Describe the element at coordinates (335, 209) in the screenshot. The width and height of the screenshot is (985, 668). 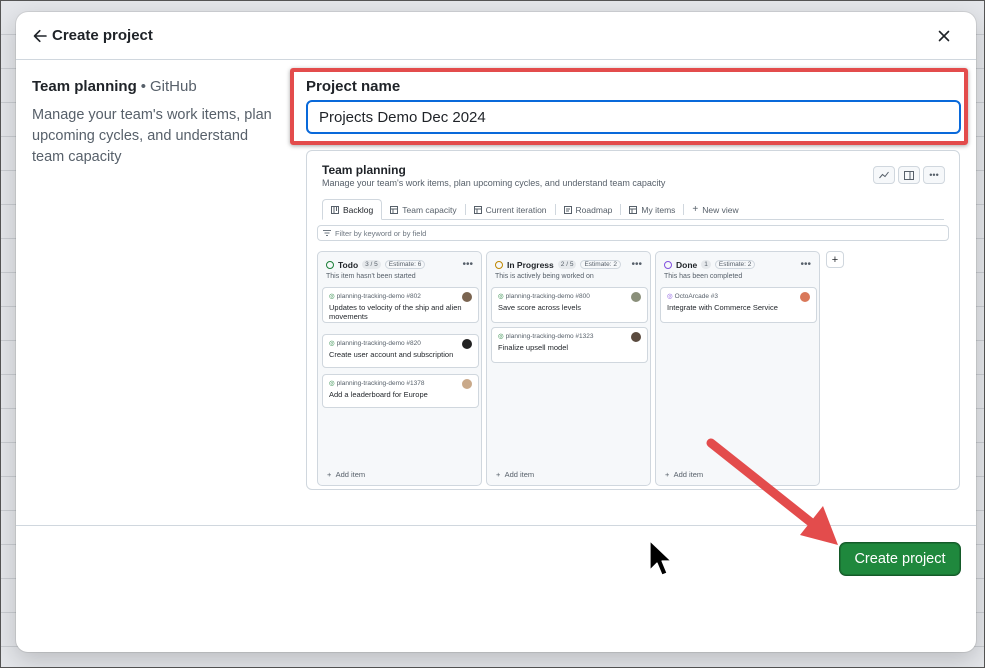
I see `board-icon` at that location.